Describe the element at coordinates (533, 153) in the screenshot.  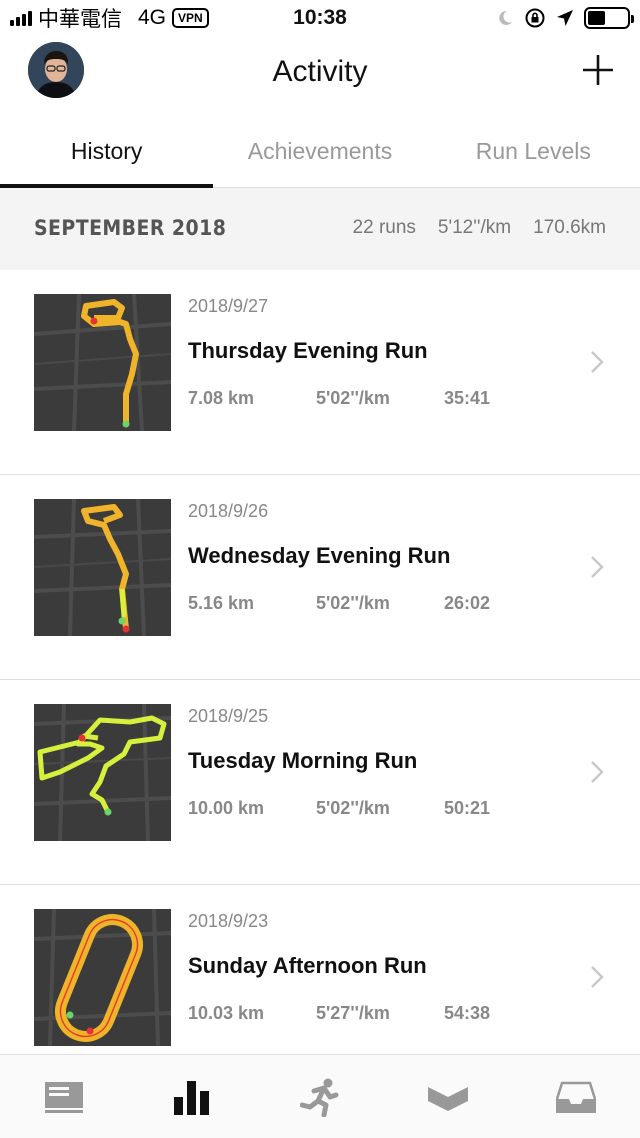
I see `tab-run-levels: Run Levels` at that location.